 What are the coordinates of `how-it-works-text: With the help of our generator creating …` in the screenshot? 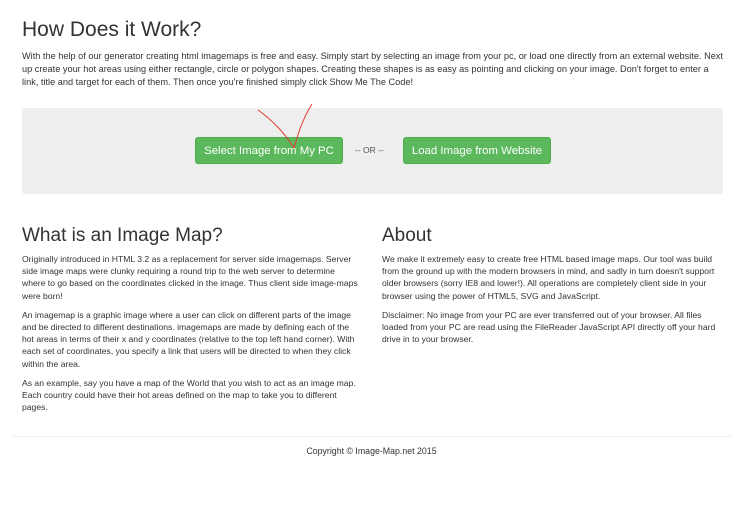 It's located at (372, 69).